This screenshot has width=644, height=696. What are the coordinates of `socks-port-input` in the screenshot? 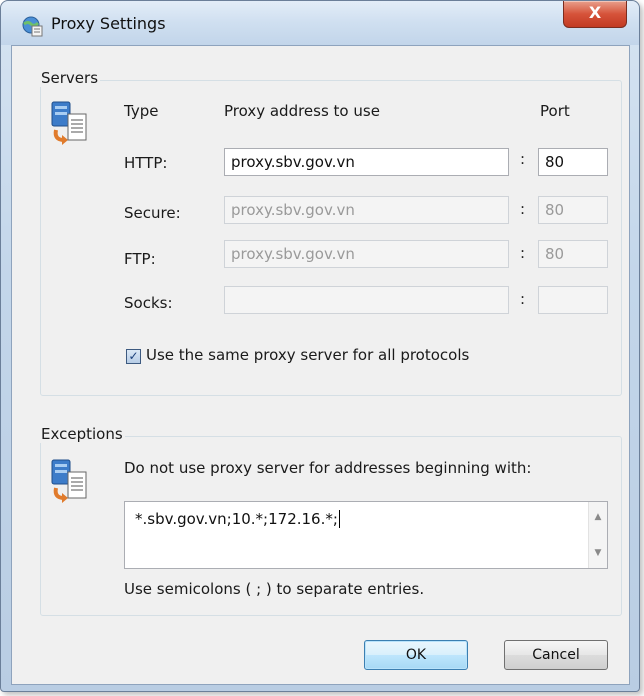 It's located at (573, 300).